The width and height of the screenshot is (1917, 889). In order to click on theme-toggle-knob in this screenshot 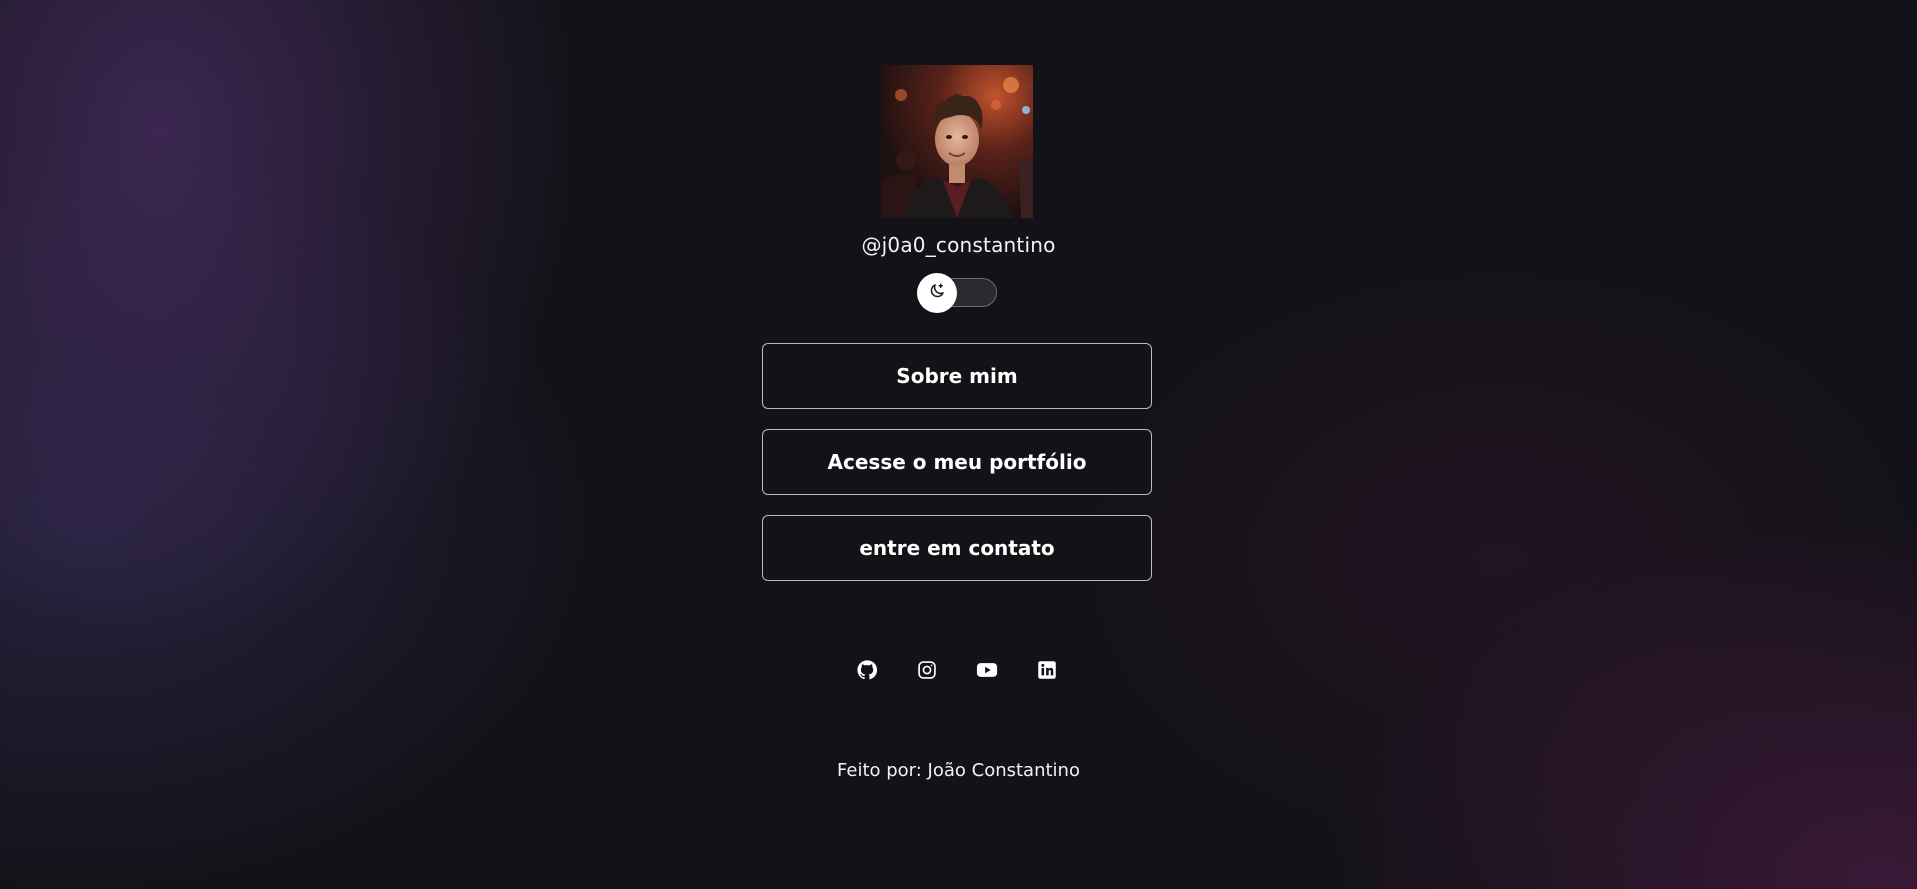, I will do `click(937, 293)`.